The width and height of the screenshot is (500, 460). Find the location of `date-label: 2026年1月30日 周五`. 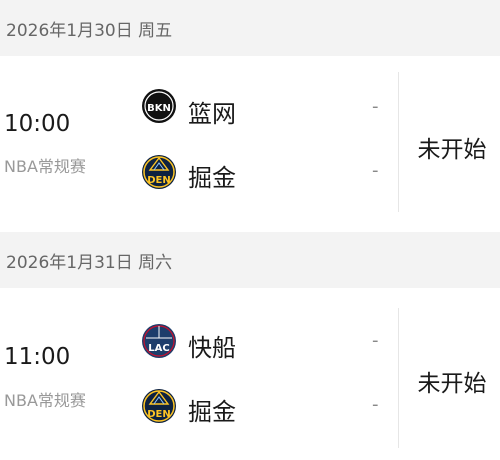

date-label: 2026年1月30日 周五 is located at coordinates (89, 30).